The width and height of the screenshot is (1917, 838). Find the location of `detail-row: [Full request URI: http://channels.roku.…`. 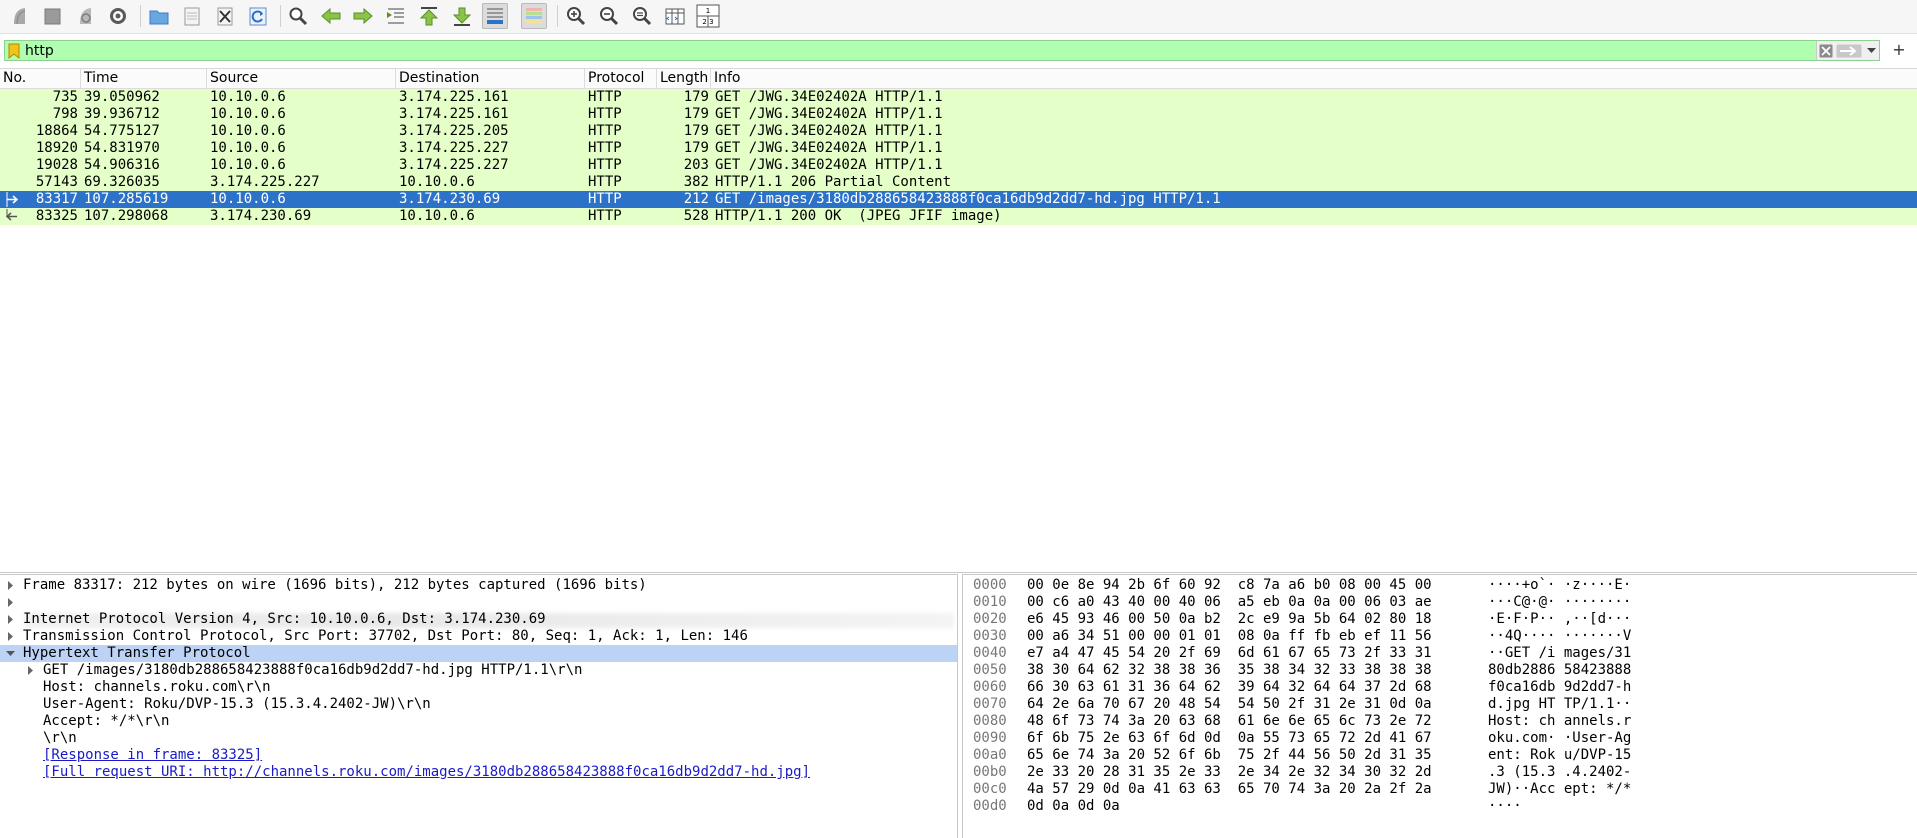

detail-row: [Full request URI: http://channels.roku.… is located at coordinates (478, 772).